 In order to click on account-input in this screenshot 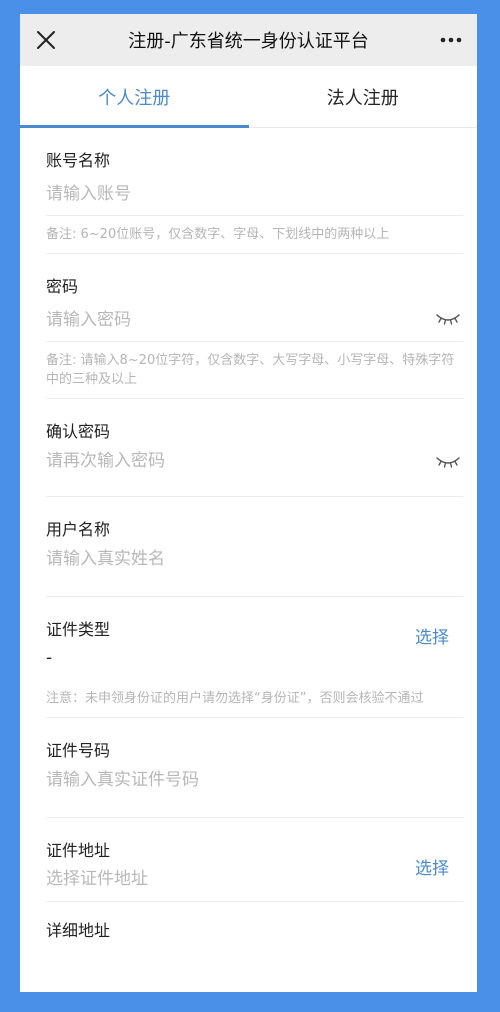, I will do `click(254, 193)`.